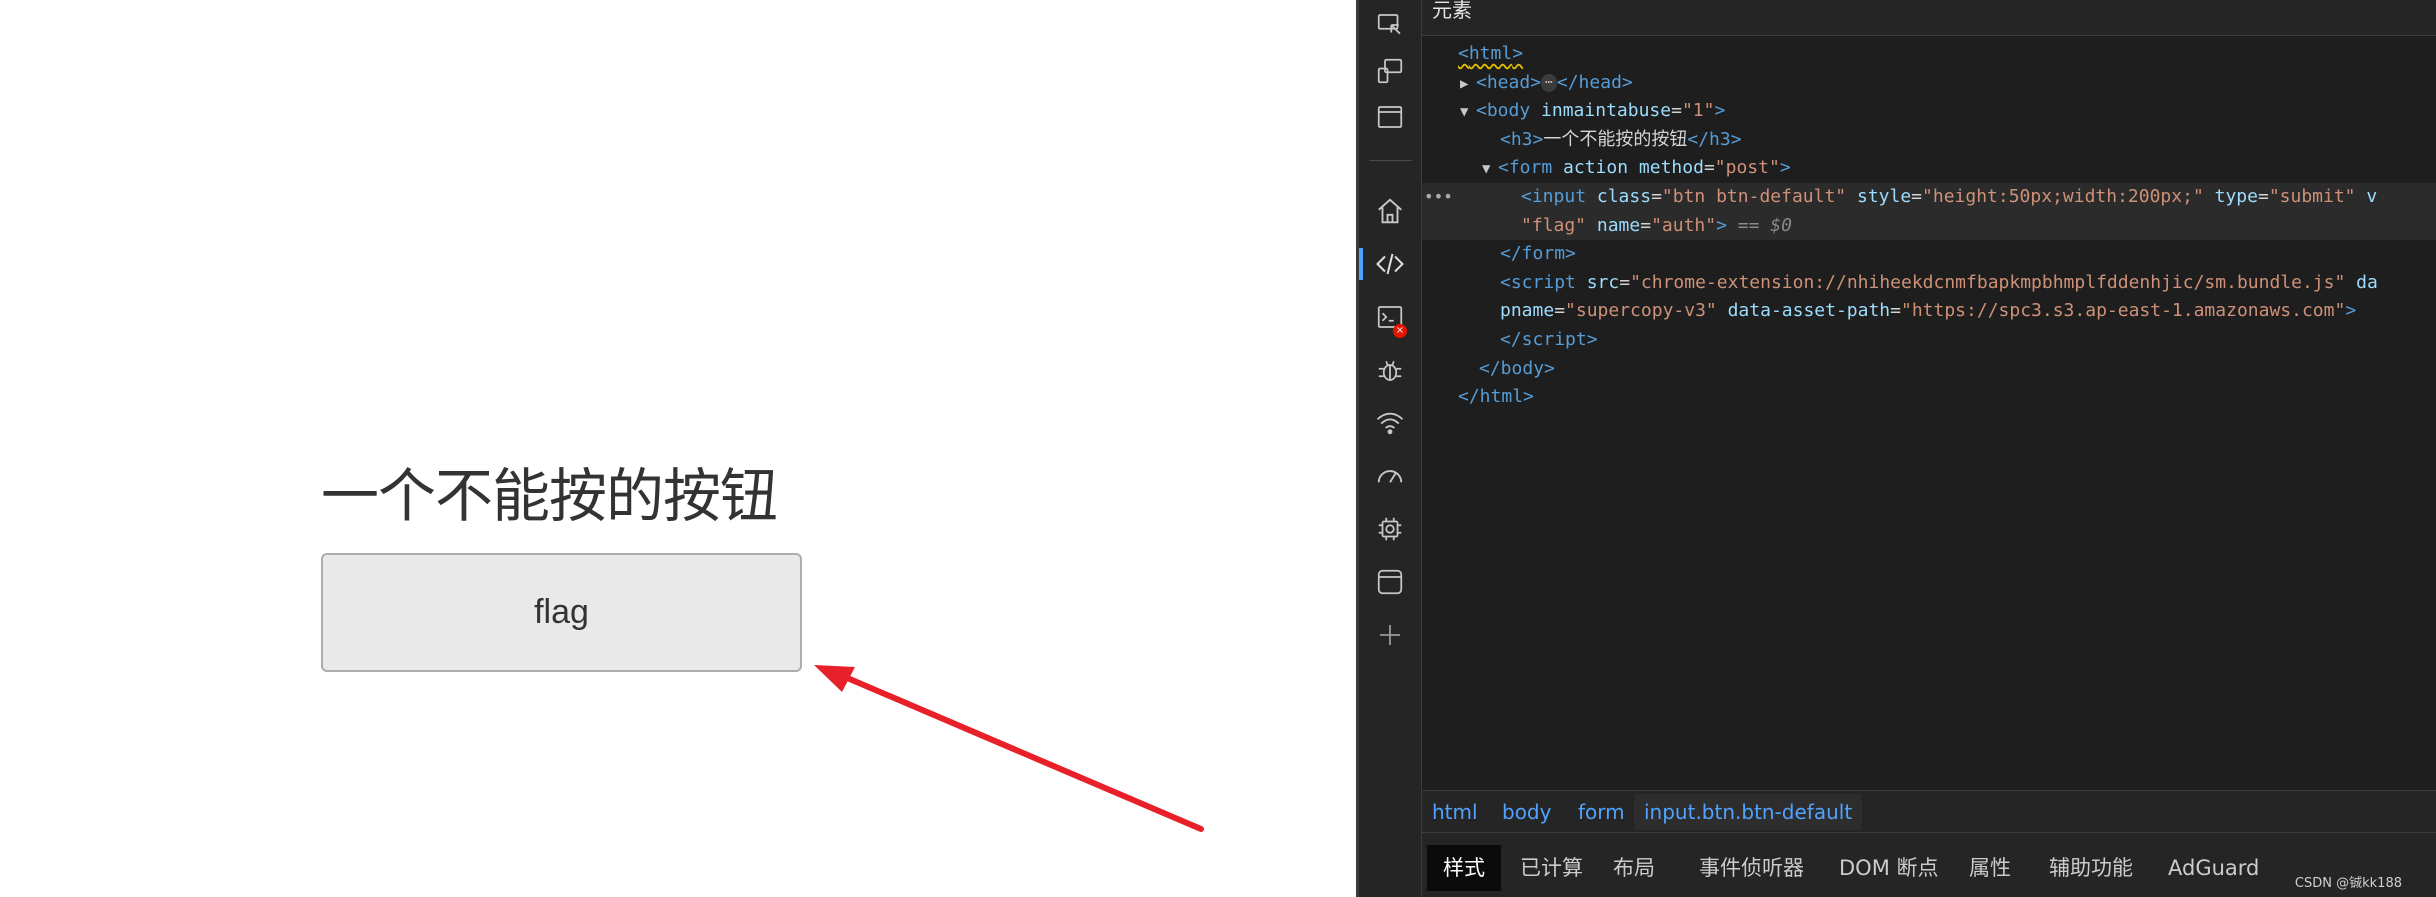  Describe the element at coordinates (1390, 448) in the screenshot. I see `activity-bar: ×` at that location.